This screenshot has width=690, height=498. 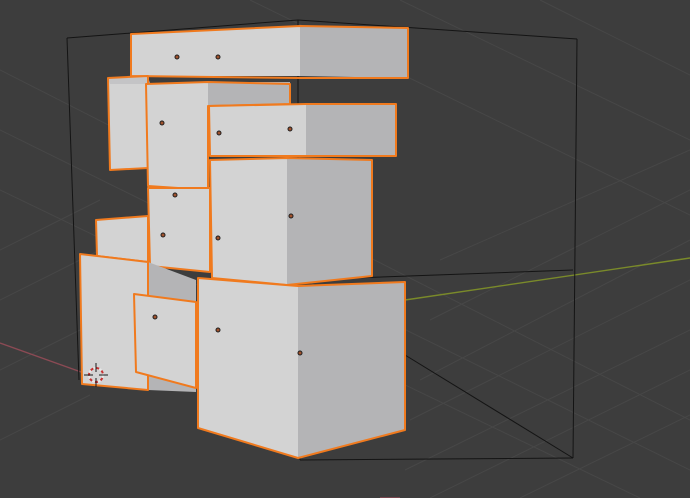 What do you see at coordinates (302, 130) in the screenshot?
I see `cube-right-slab` at bounding box center [302, 130].